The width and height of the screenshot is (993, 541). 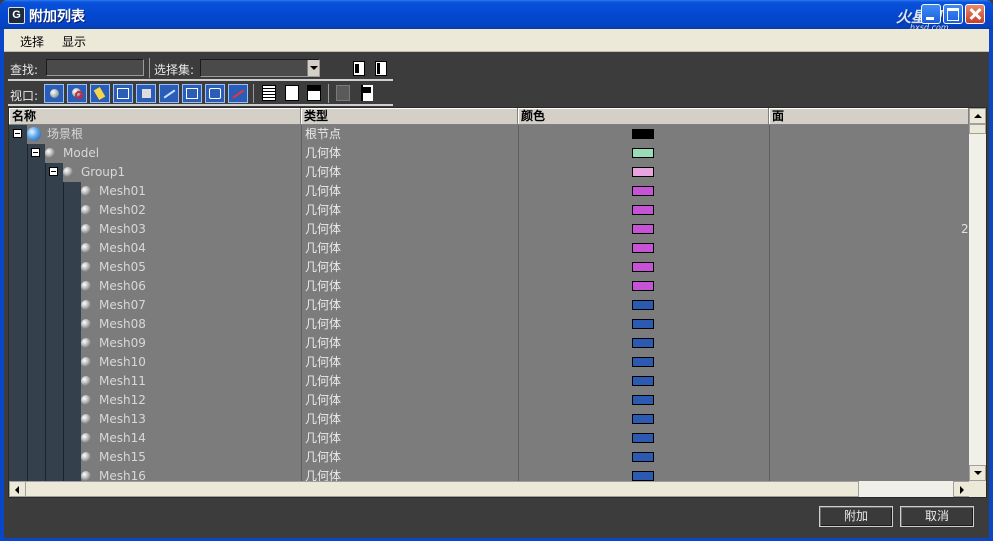 I want to click on vertical-scrollbar, so click(x=977, y=294).